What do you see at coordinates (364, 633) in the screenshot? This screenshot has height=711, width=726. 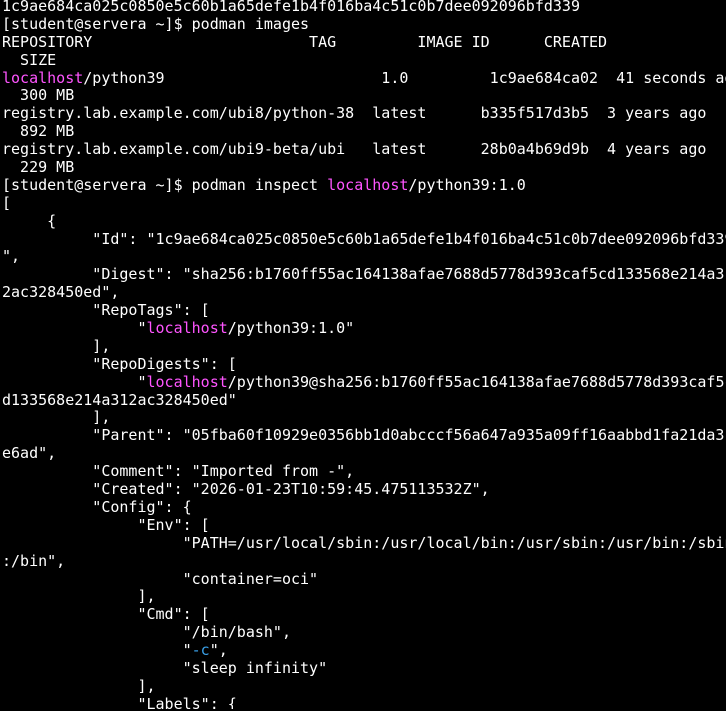 I see `terminal-line: "/bin/bash",` at bounding box center [364, 633].